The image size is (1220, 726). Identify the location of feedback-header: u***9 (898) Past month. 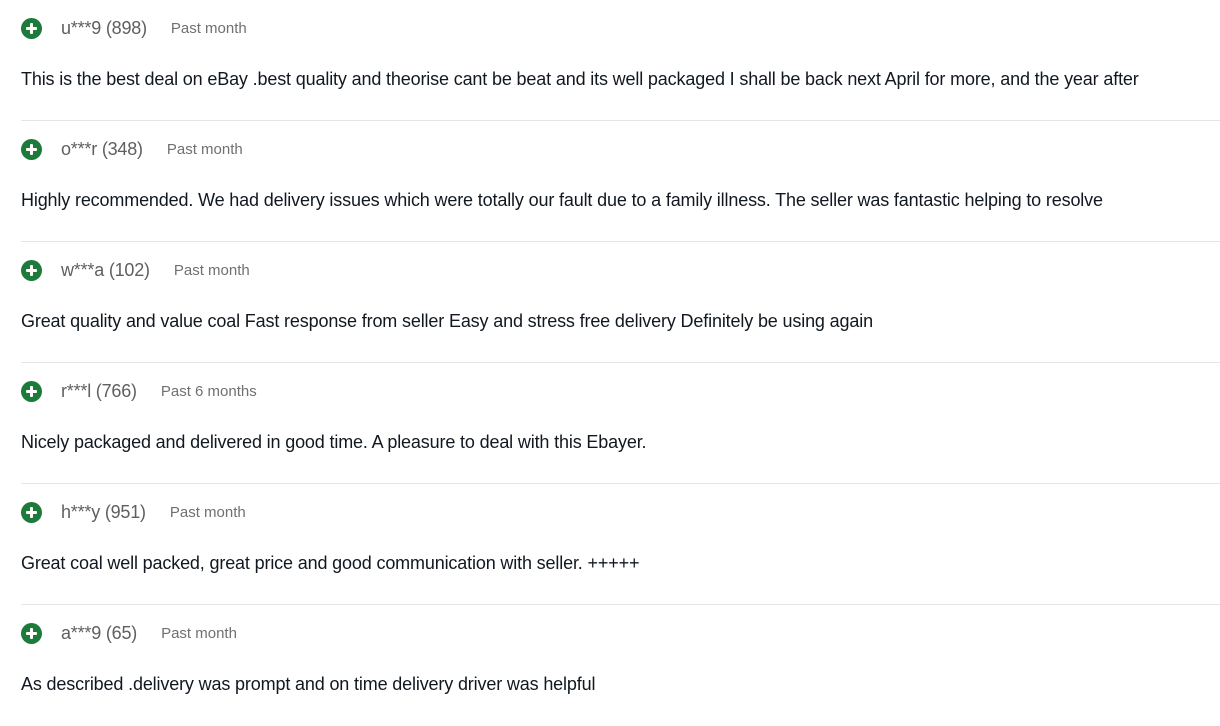
(134, 28).